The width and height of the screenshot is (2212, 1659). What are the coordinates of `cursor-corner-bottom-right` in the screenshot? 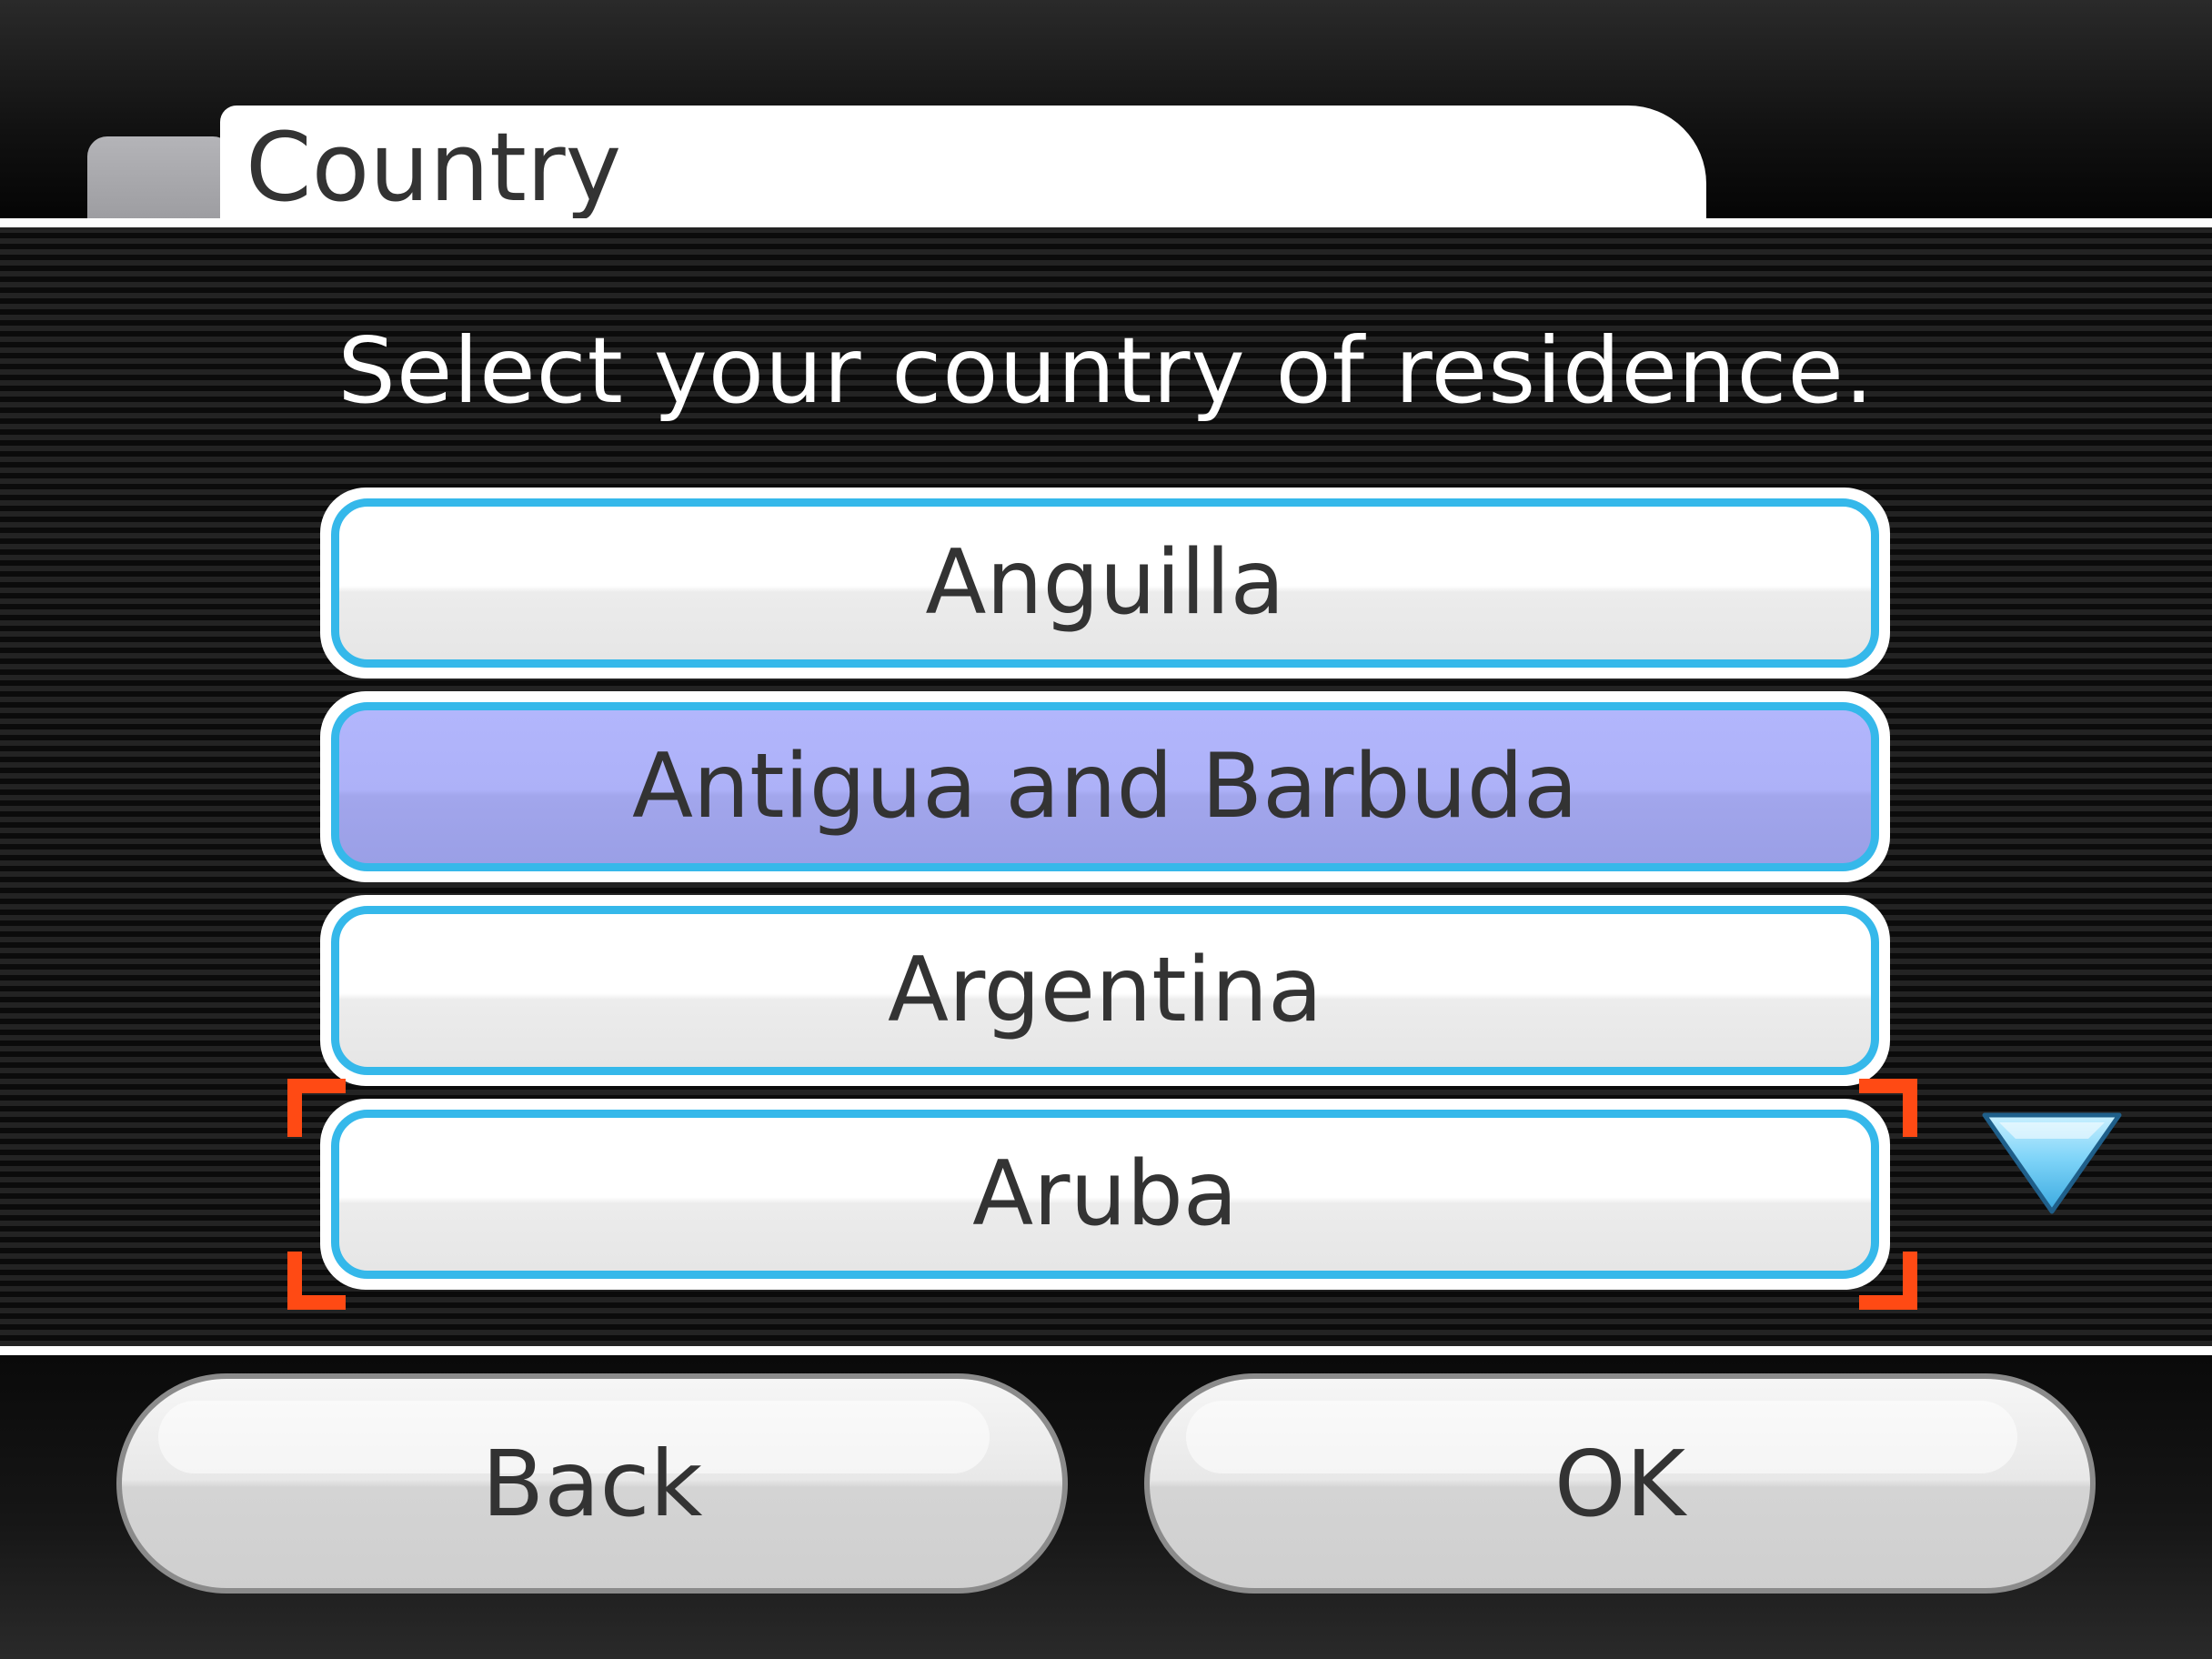 It's located at (1888, 1281).